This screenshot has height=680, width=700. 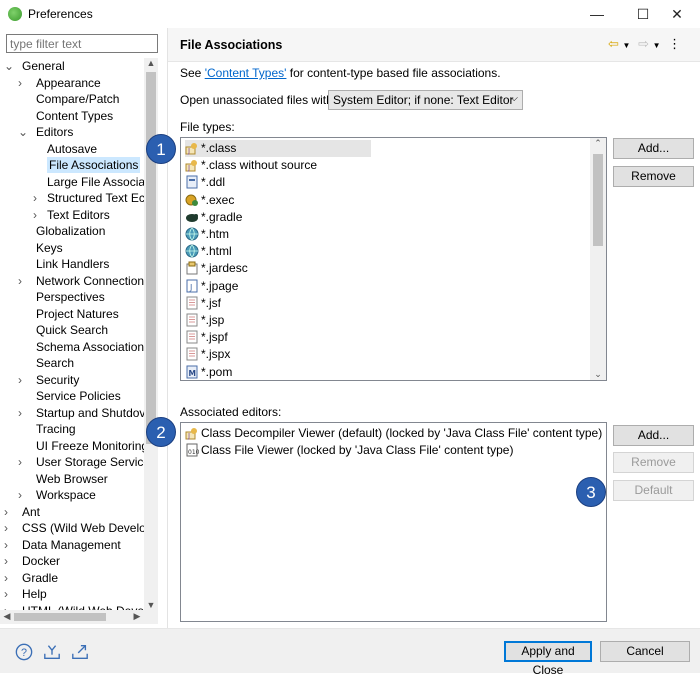 What do you see at coordinates (548, 659) in the screenshot?
I see `apply-and-close-button: Apply and Close` at bounding box center [548, 659].